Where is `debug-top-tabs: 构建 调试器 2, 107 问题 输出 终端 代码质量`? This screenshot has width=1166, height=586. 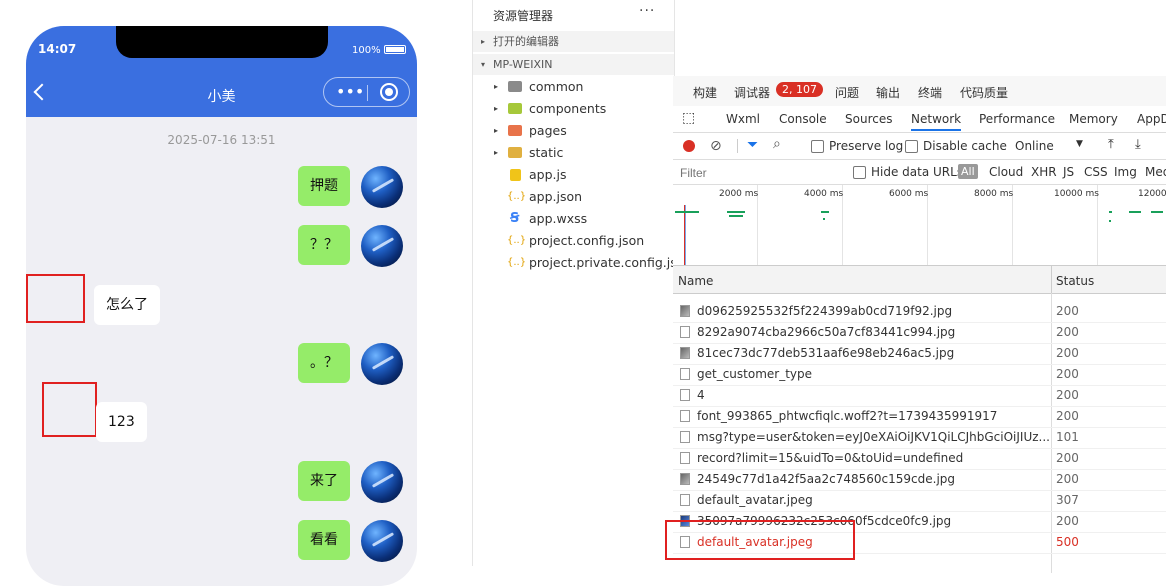 debug-top-tabs: 构建 调试器 2, 107 问题 输出 终端 代码质量 is located at coordinates (919, 91).